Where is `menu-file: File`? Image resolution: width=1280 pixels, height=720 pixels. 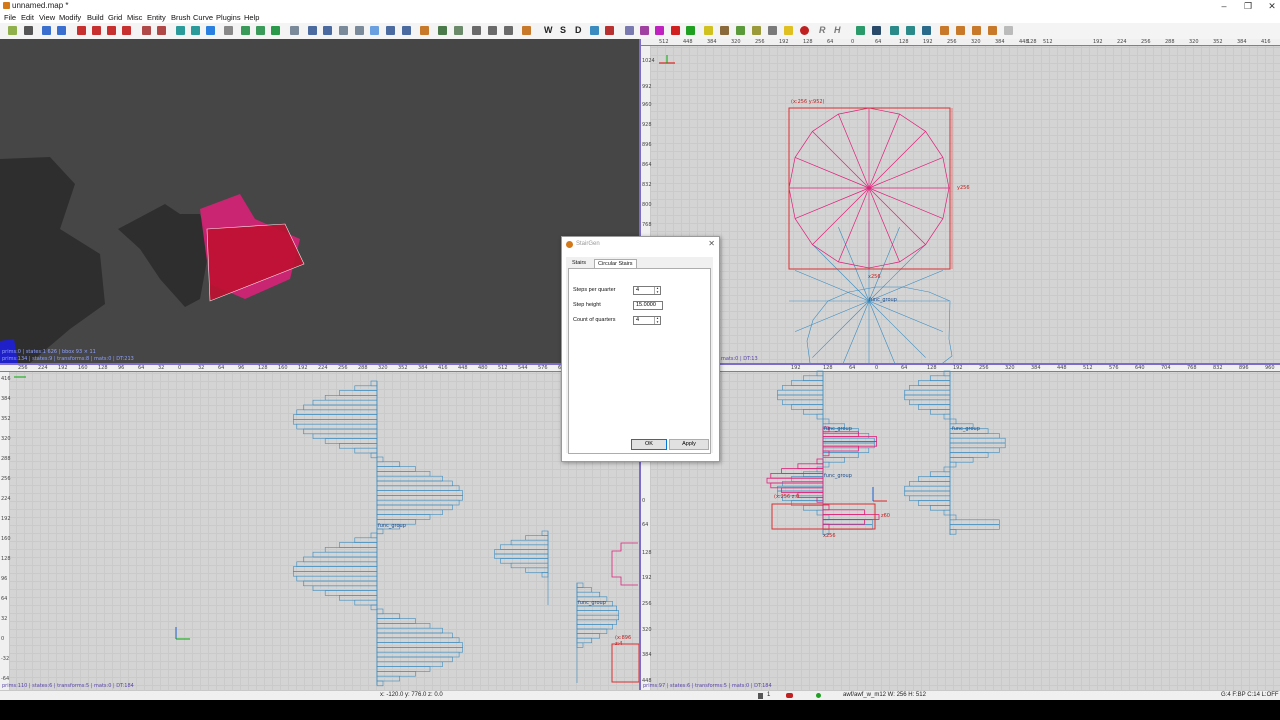 menu-file: File is located at coordinates (10, 17).